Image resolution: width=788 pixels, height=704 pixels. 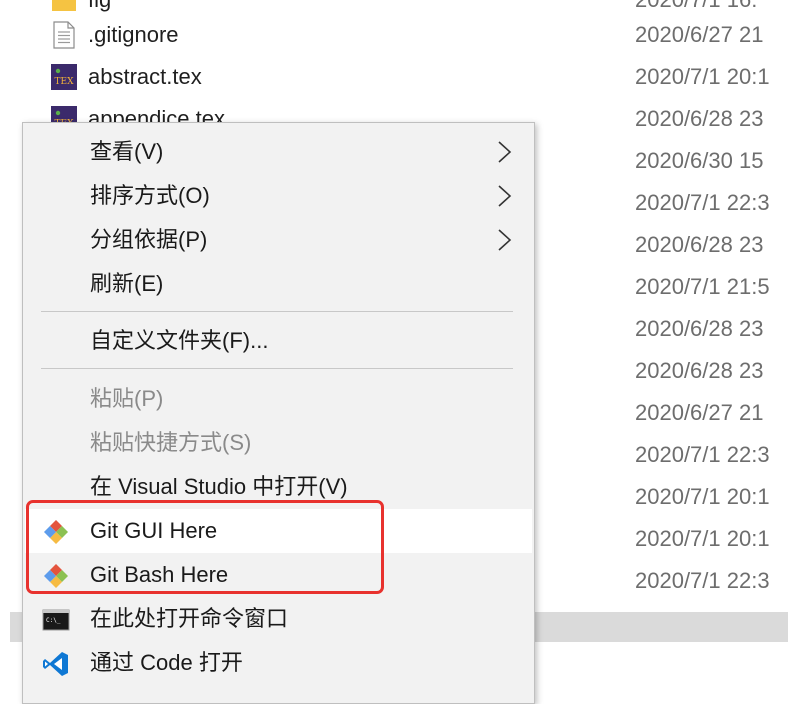 I want to click on svg-text: C:\_, so click(x=53, y=620).